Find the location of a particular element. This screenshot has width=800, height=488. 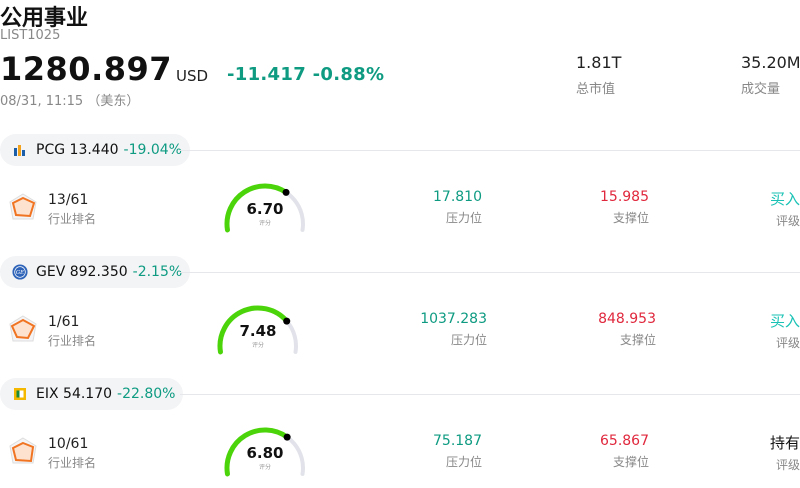

ge-logo-icon: GE is located at coordinates (20, 272).